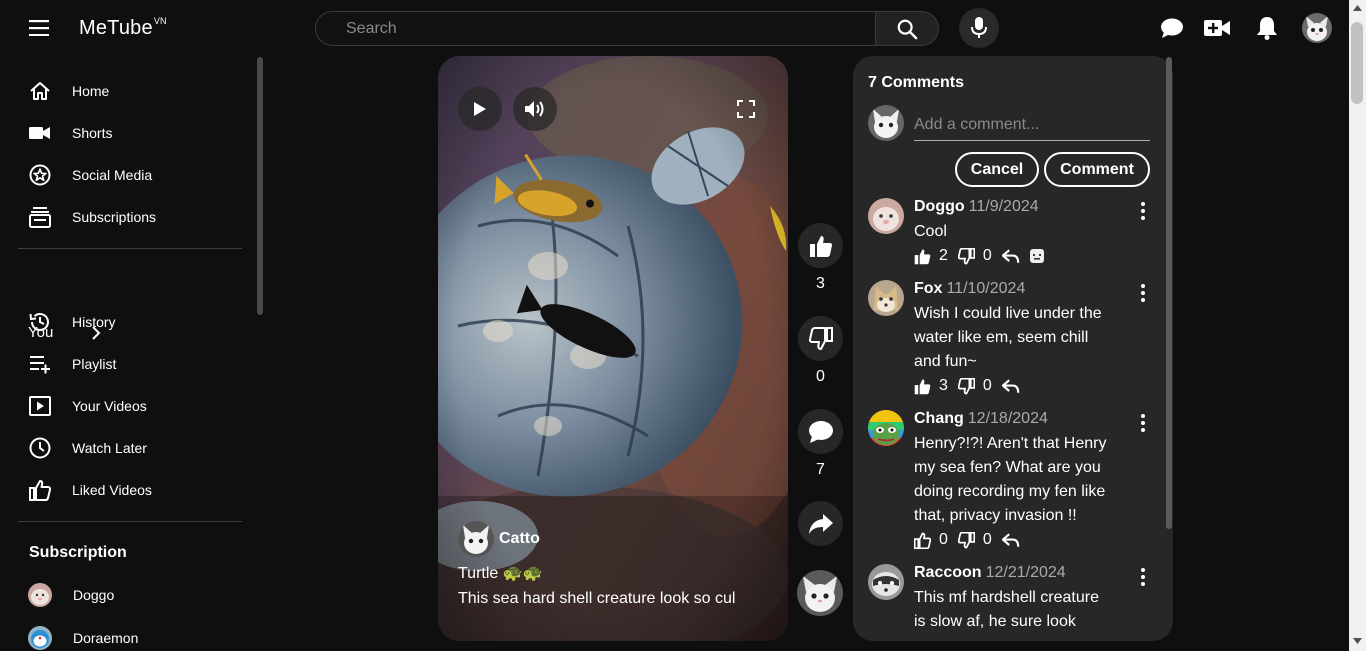  What do you see at coordinates (1003, 206) in the screenshot?
I see `comment-date: 11/9/2024` at bounding box center [1003, 206].